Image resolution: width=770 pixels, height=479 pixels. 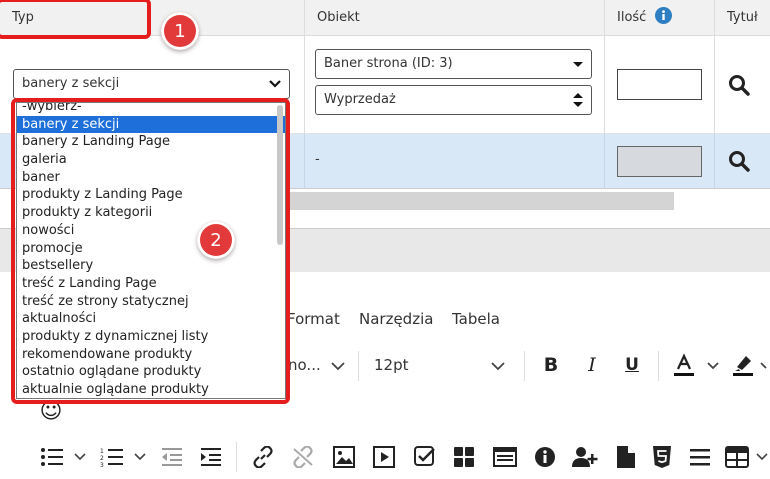 What do you see at coordinates (592, 365) in the screenshot?
I see `italic-icon: I` at bounding box center [592, 365].